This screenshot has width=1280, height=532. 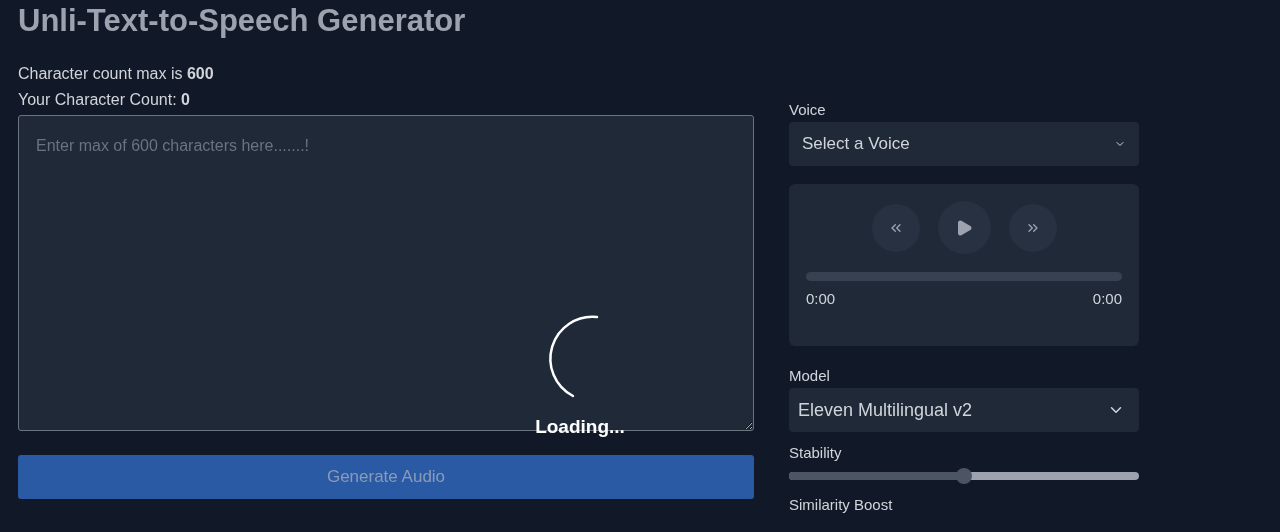 I want to click on play-icon, so click(x=964, y=227).